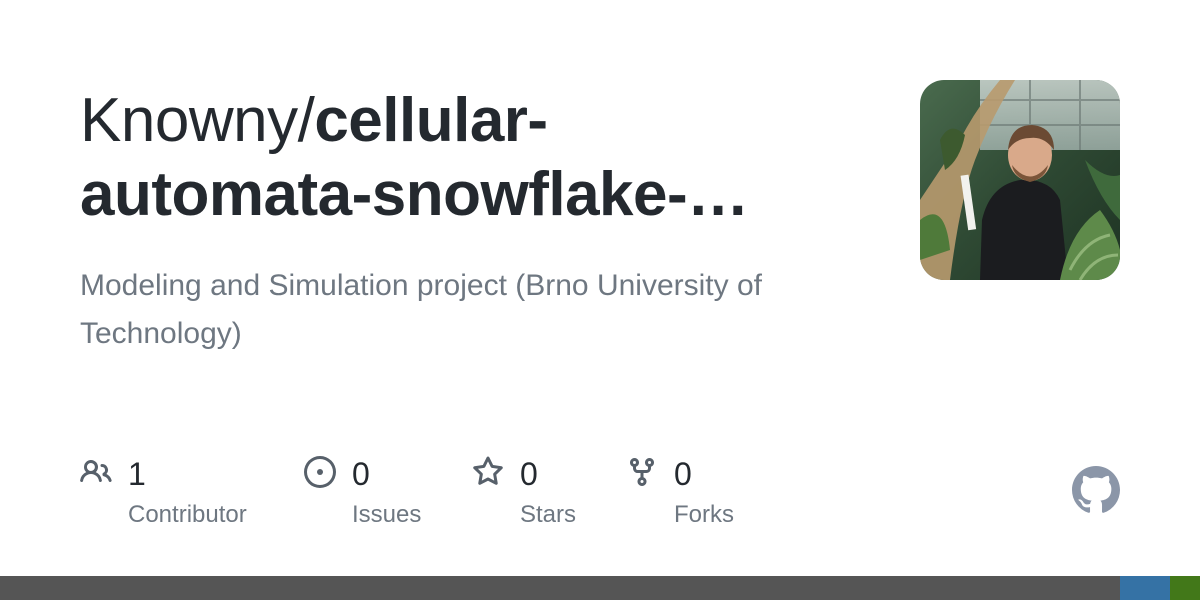 This screenshot has width=1200, height=600. Describe the element at coordinates (137, 474) in the screenshot. I see `contributors-count: 1` at that location.